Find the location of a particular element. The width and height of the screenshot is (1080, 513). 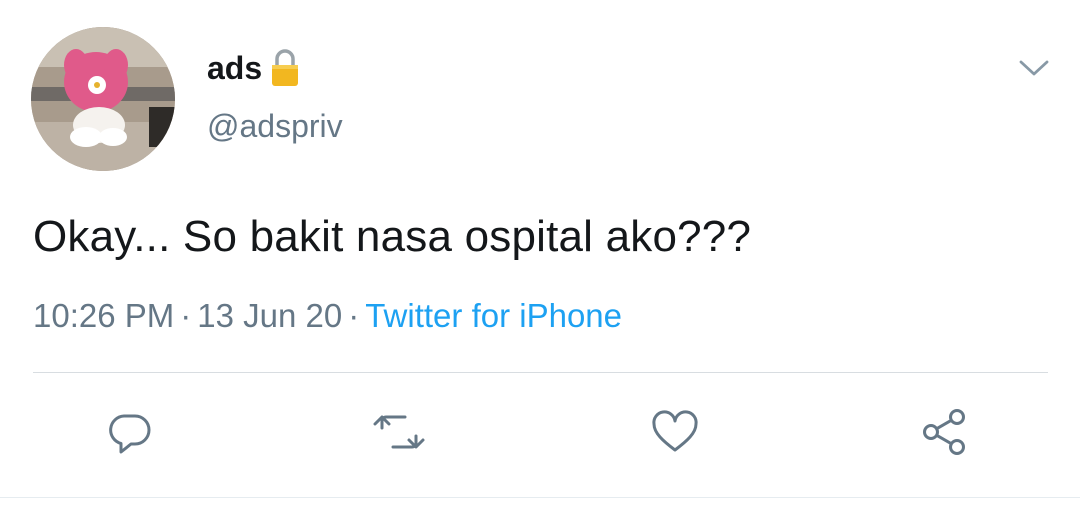

lock-icon is located at coordinates (285, 67).